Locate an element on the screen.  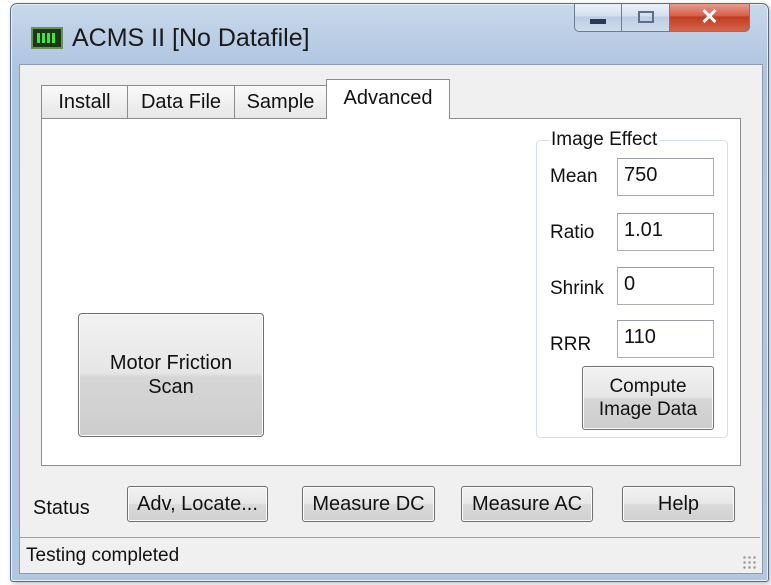
mean-label: Mean is located at coordinates (574, 176).